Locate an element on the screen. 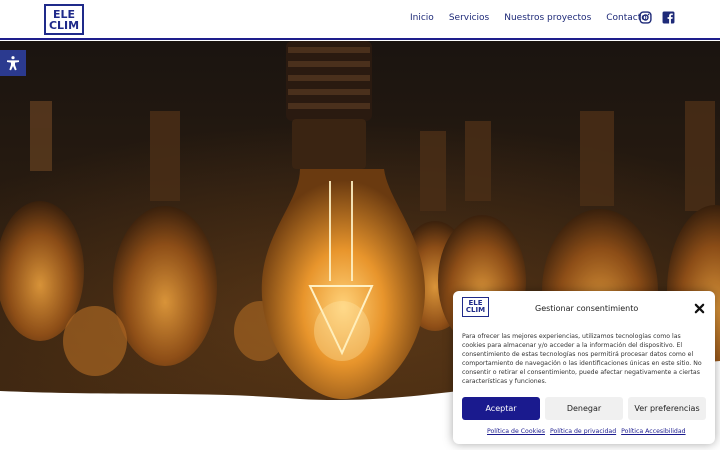 The height and width of the screenshot is (450, 720). privacy-policy-link: Política de privacidad is located at coordinates (583, 431).